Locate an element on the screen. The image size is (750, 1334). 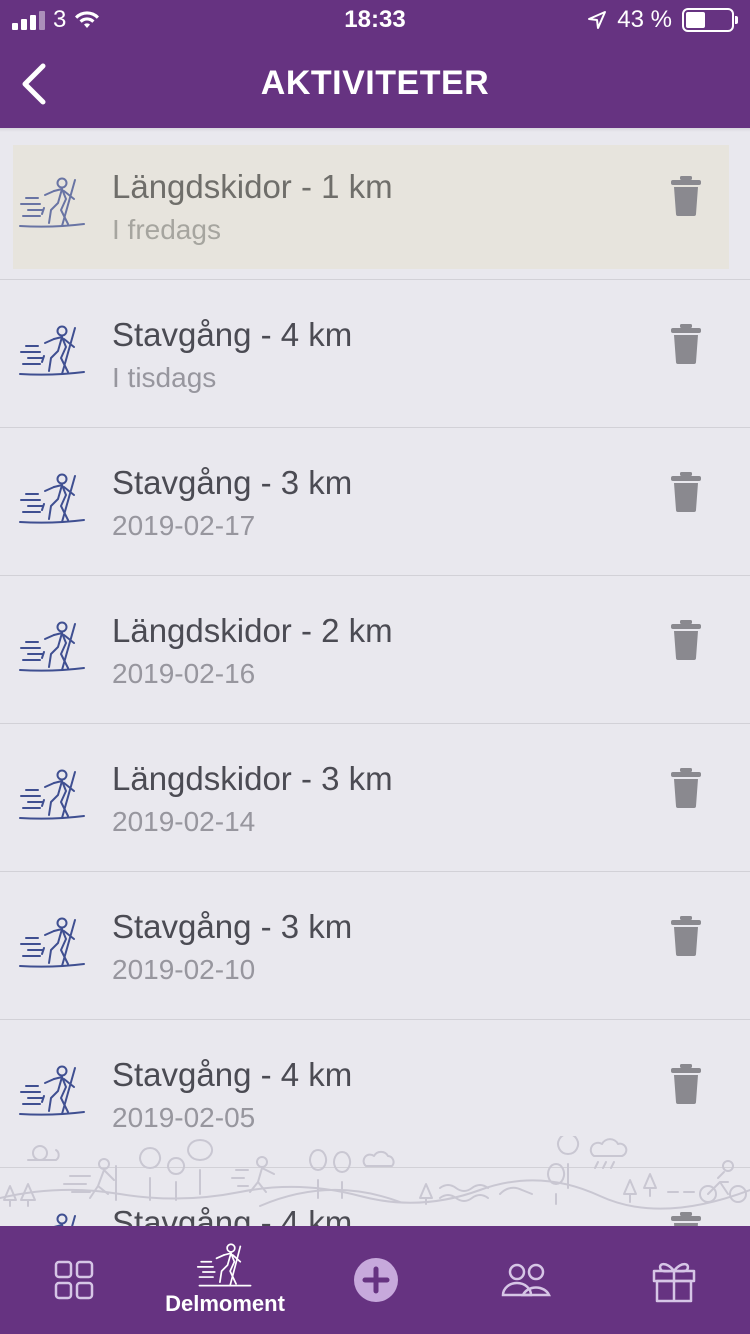
tab-community is located at coordinates (526, 1280).